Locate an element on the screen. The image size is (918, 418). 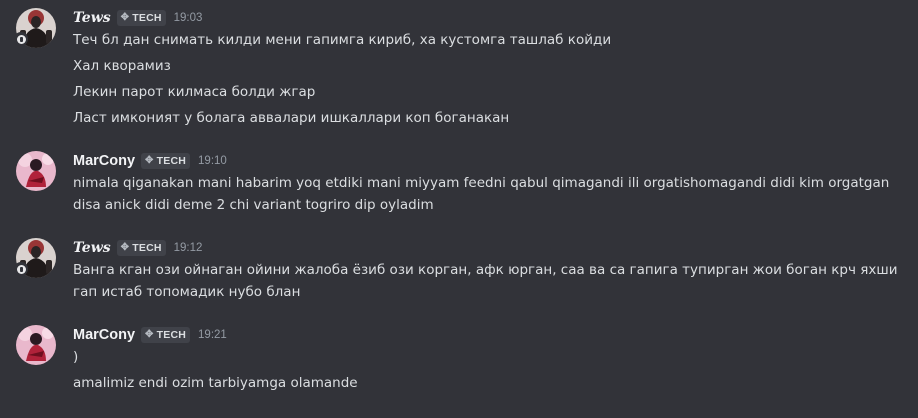
message-line: Лекин парот килмаса болди жгар is located at coordinates (194, 92).